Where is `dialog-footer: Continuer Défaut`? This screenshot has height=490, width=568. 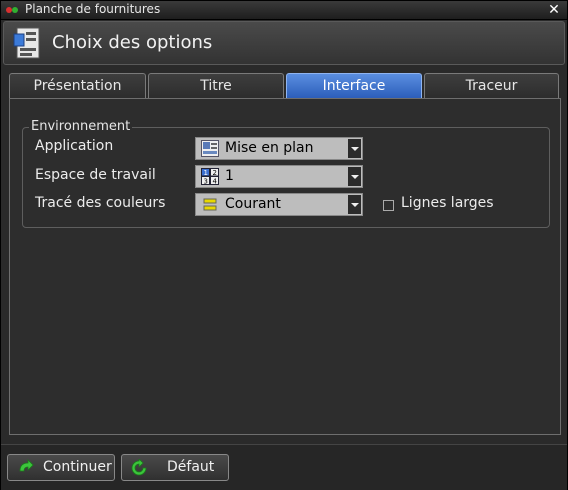
dialog-footer: Continuer Défaut is located at coordinates (284, 467).